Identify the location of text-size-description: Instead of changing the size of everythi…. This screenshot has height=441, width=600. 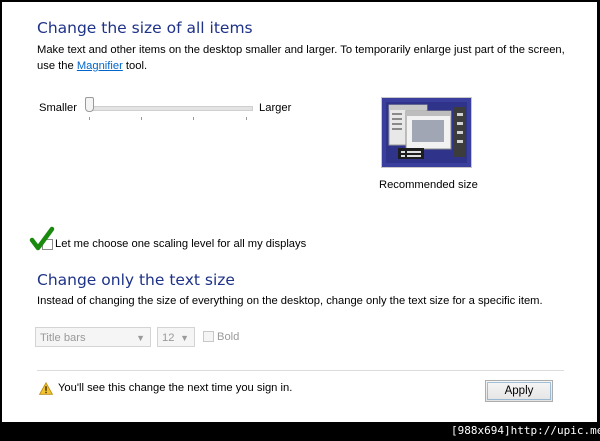
(290, 301).